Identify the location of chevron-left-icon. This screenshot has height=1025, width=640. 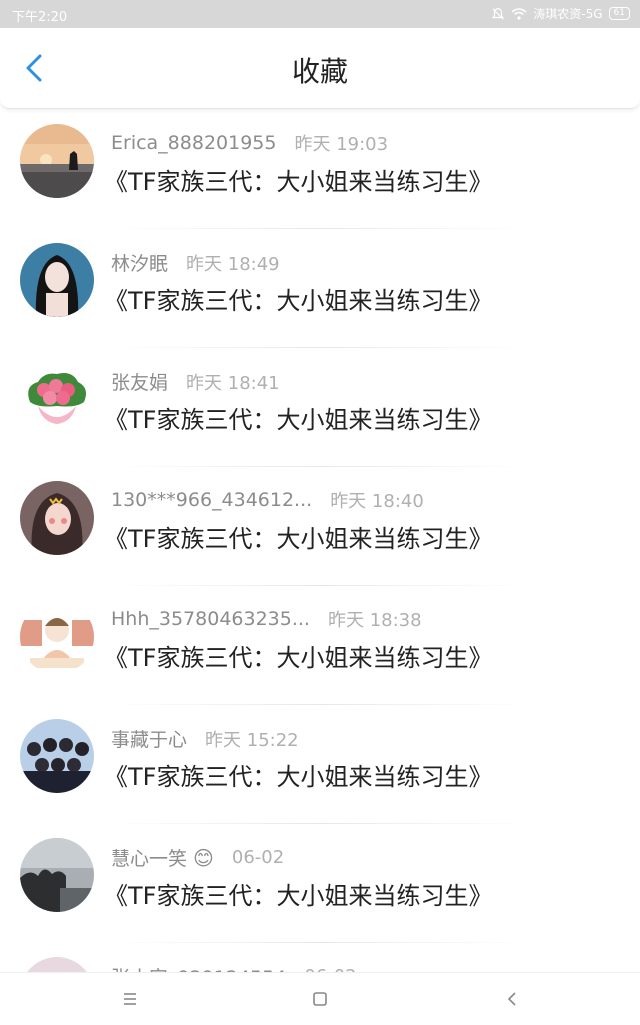
(512, 999).